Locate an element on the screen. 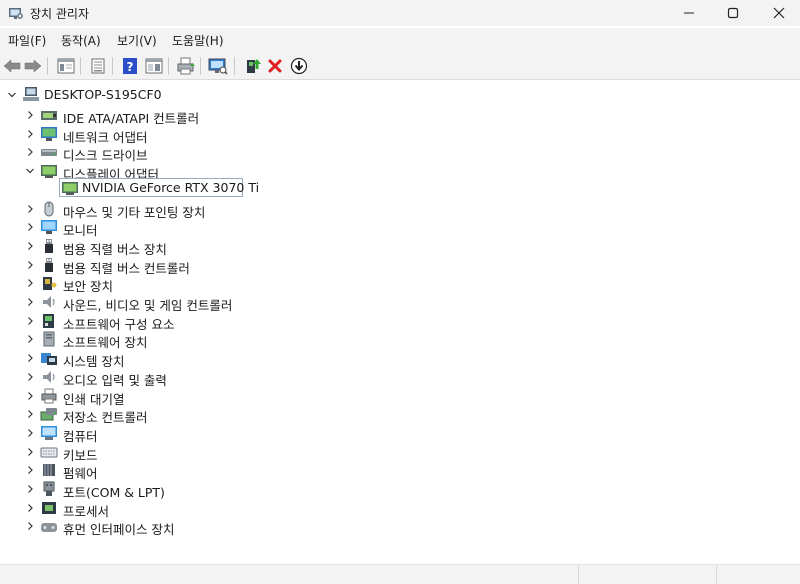 Image resolution: width=800 pixels, height=584 pixels. close-icon is located at coordinates (779, 13).